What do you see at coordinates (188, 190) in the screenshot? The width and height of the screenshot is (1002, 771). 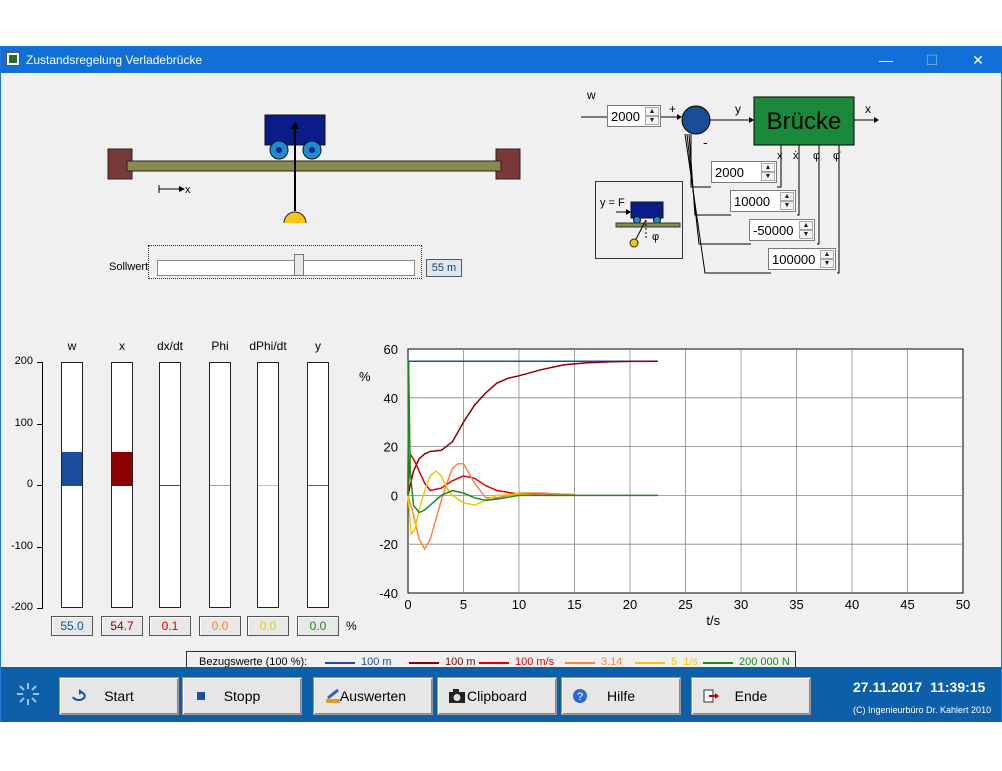 I see `x-axis-label: x` at bounding box center [188, 190].